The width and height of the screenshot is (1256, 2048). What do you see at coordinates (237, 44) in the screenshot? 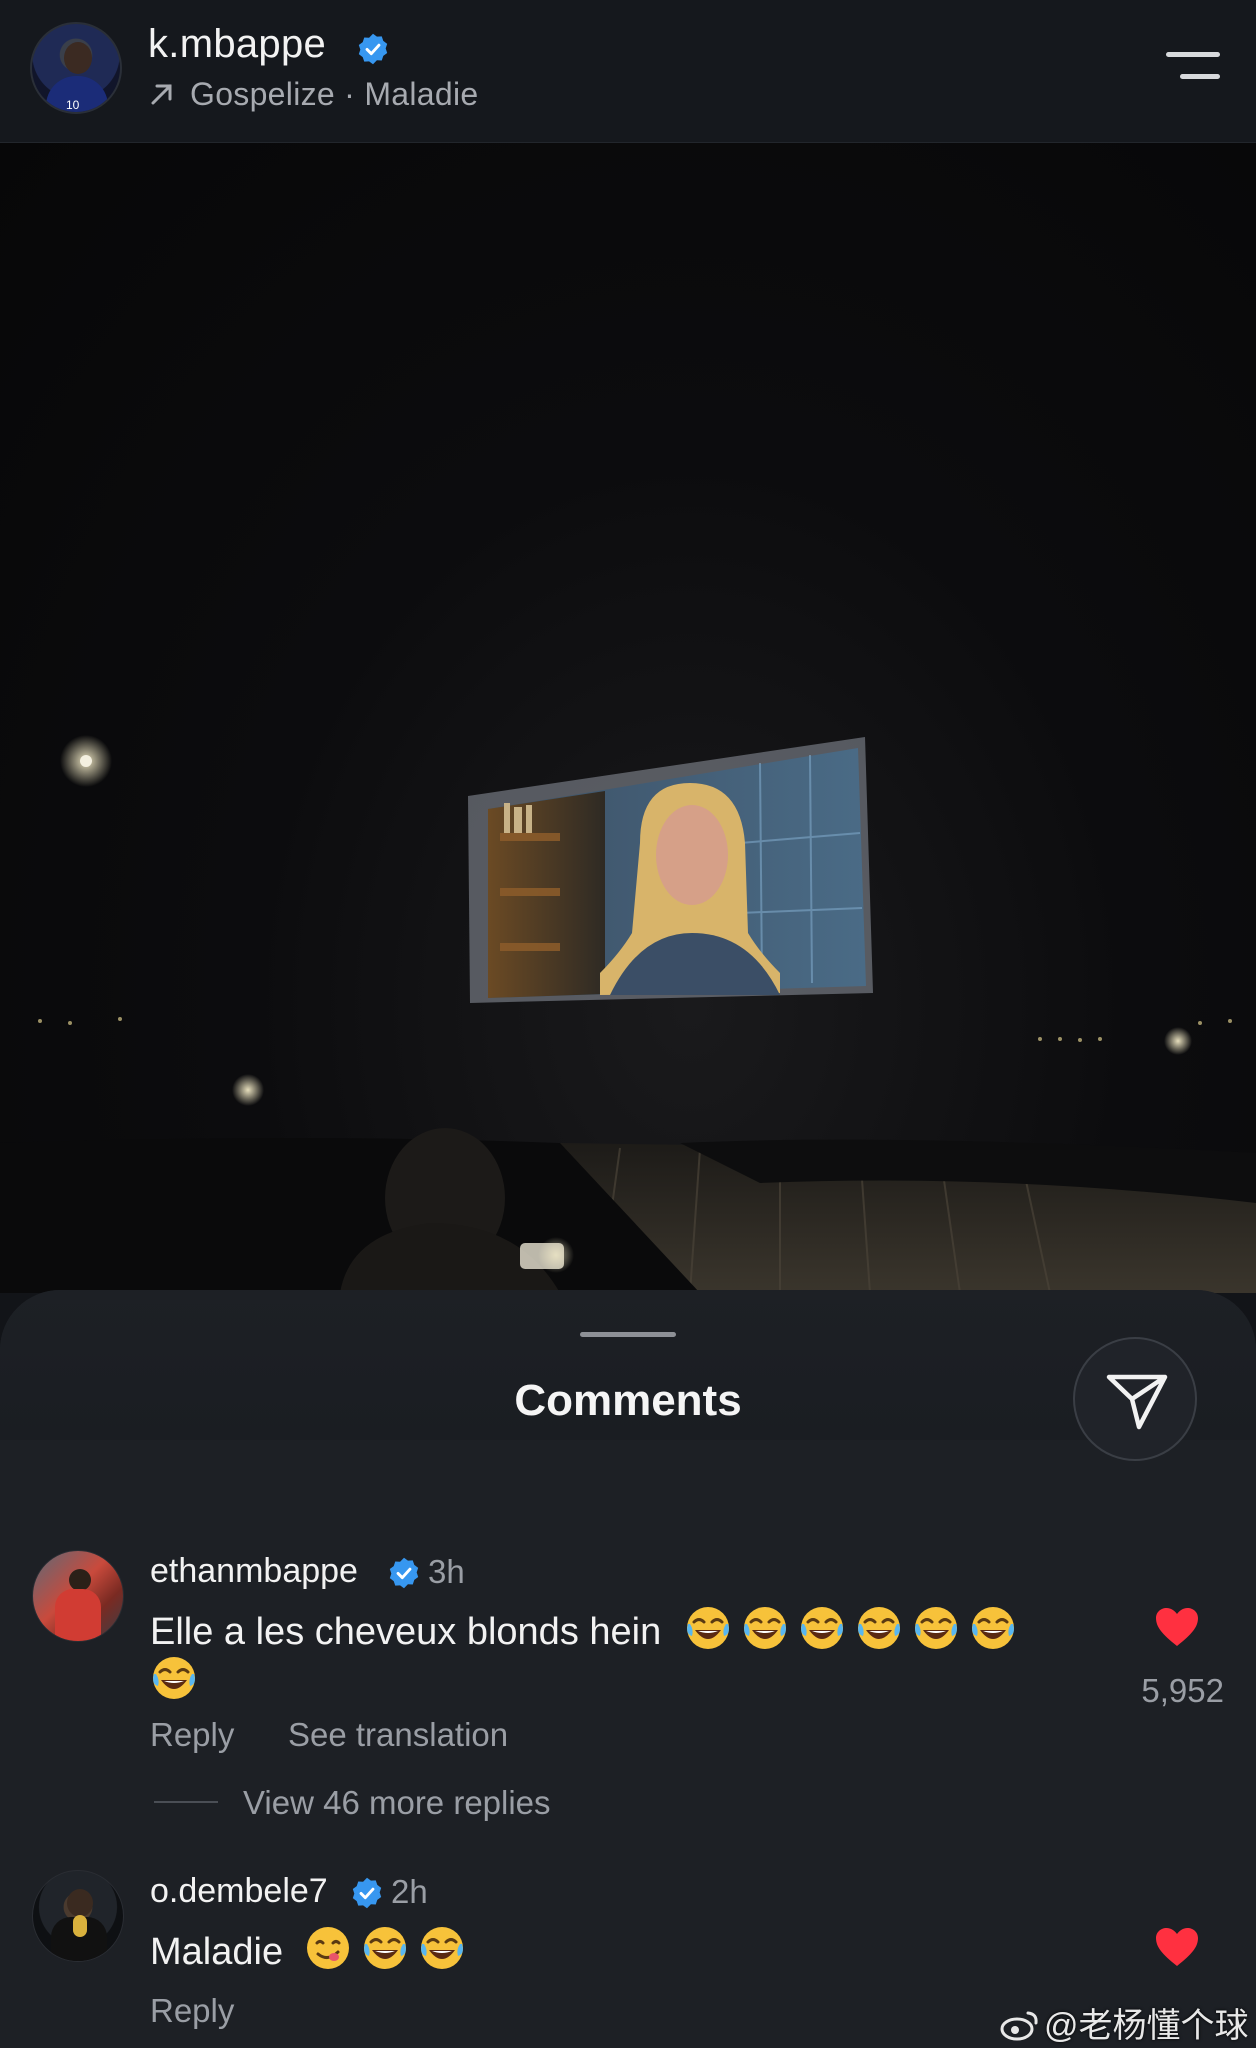
I see `post-username: k.mbappe` at bounding box center [237, 44].